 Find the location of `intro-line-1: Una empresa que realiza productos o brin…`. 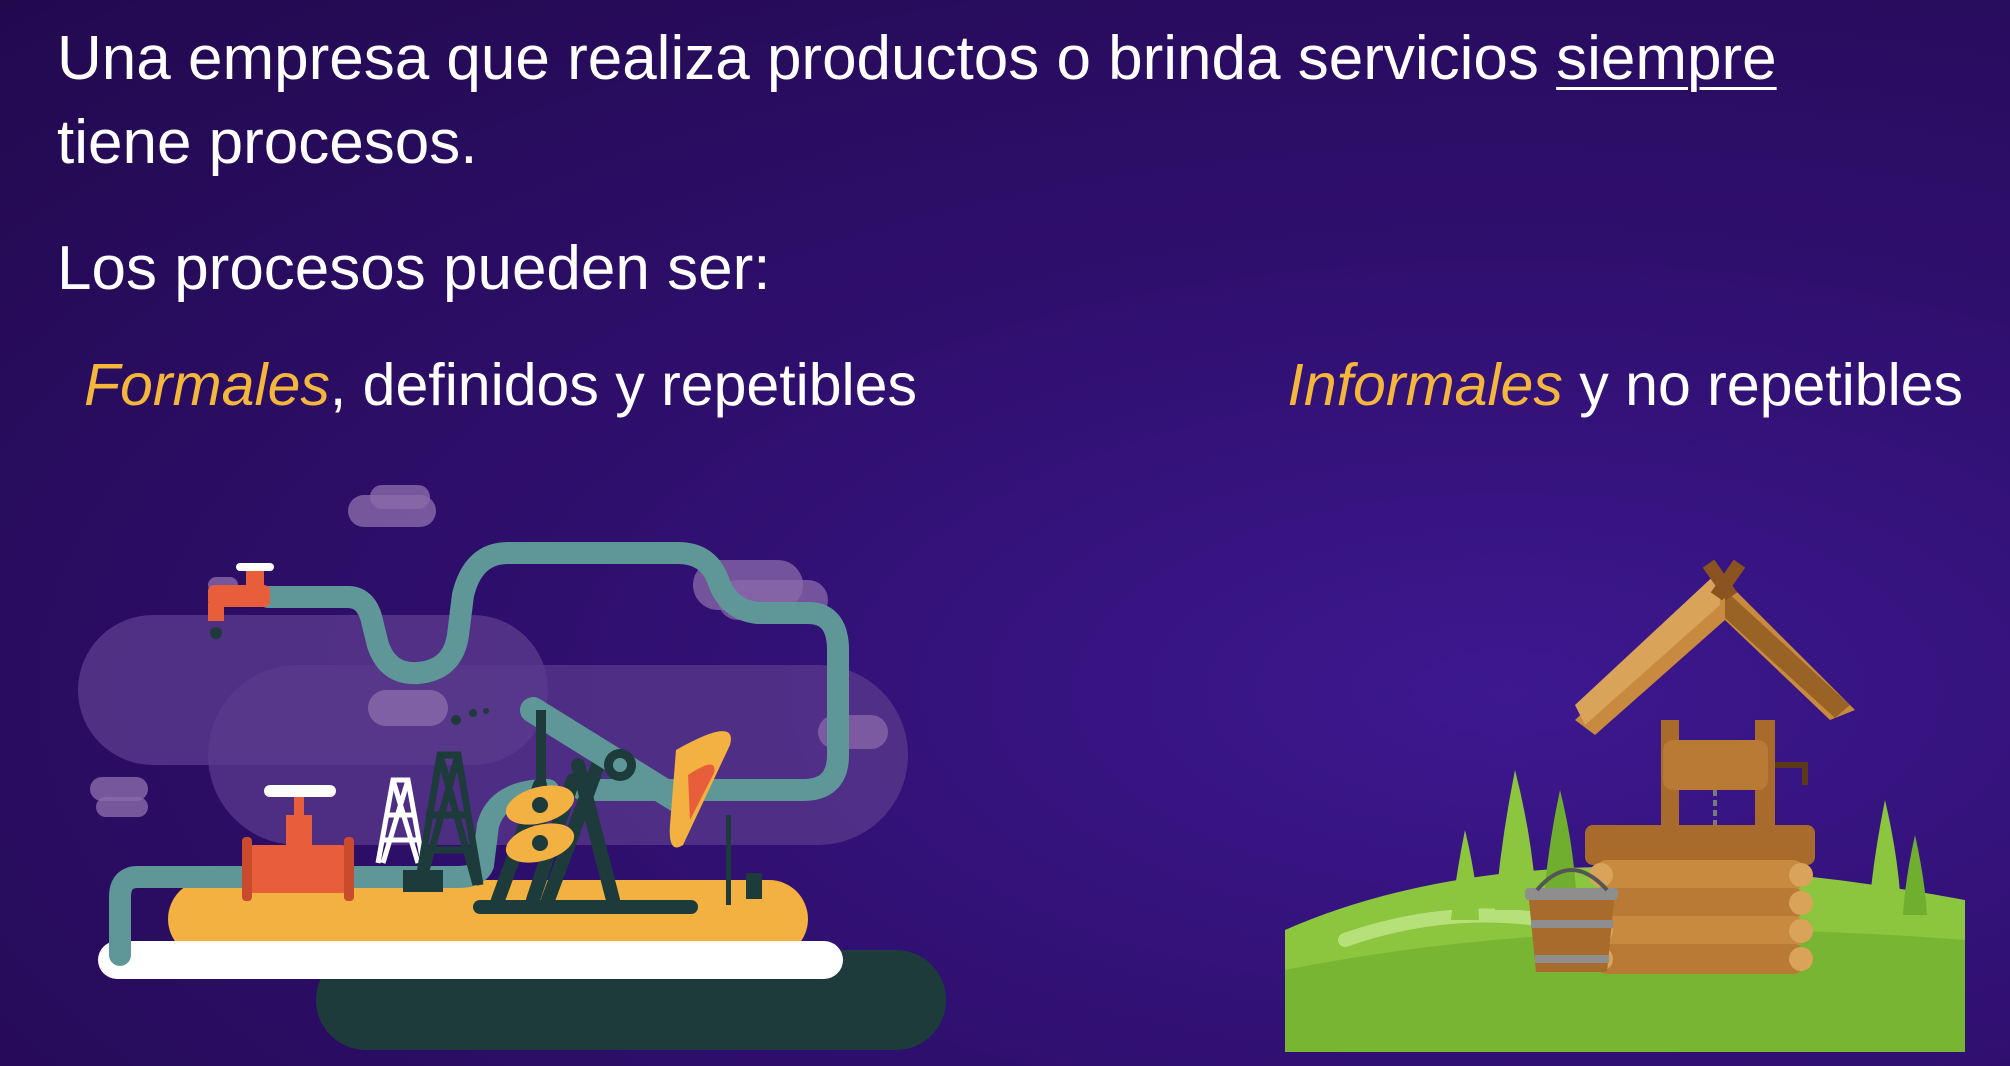

intro-line-1: Una empresa que realiza productos o brin… is located at coordinates (917, 59).